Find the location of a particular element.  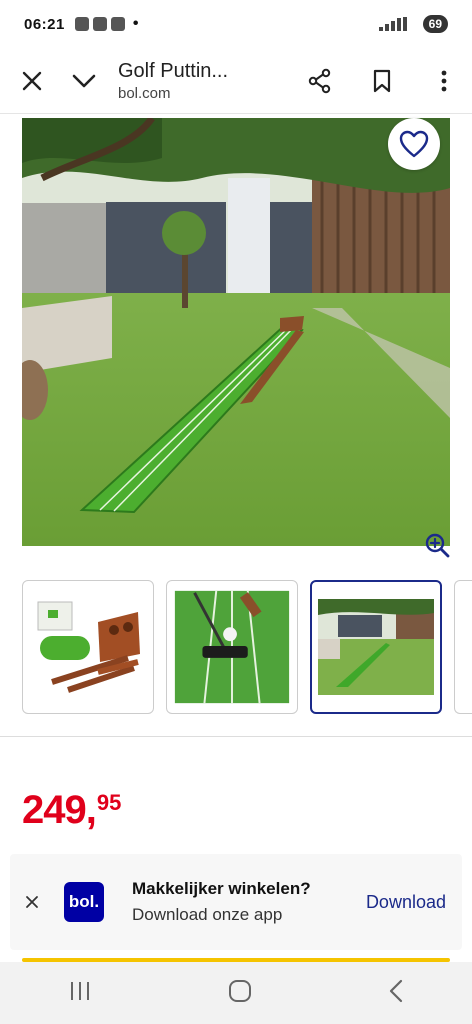

close-button is located at coordinates (32, 81).